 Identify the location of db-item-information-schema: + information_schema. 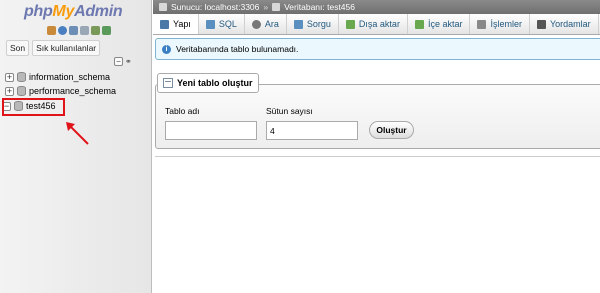
(57, 77).